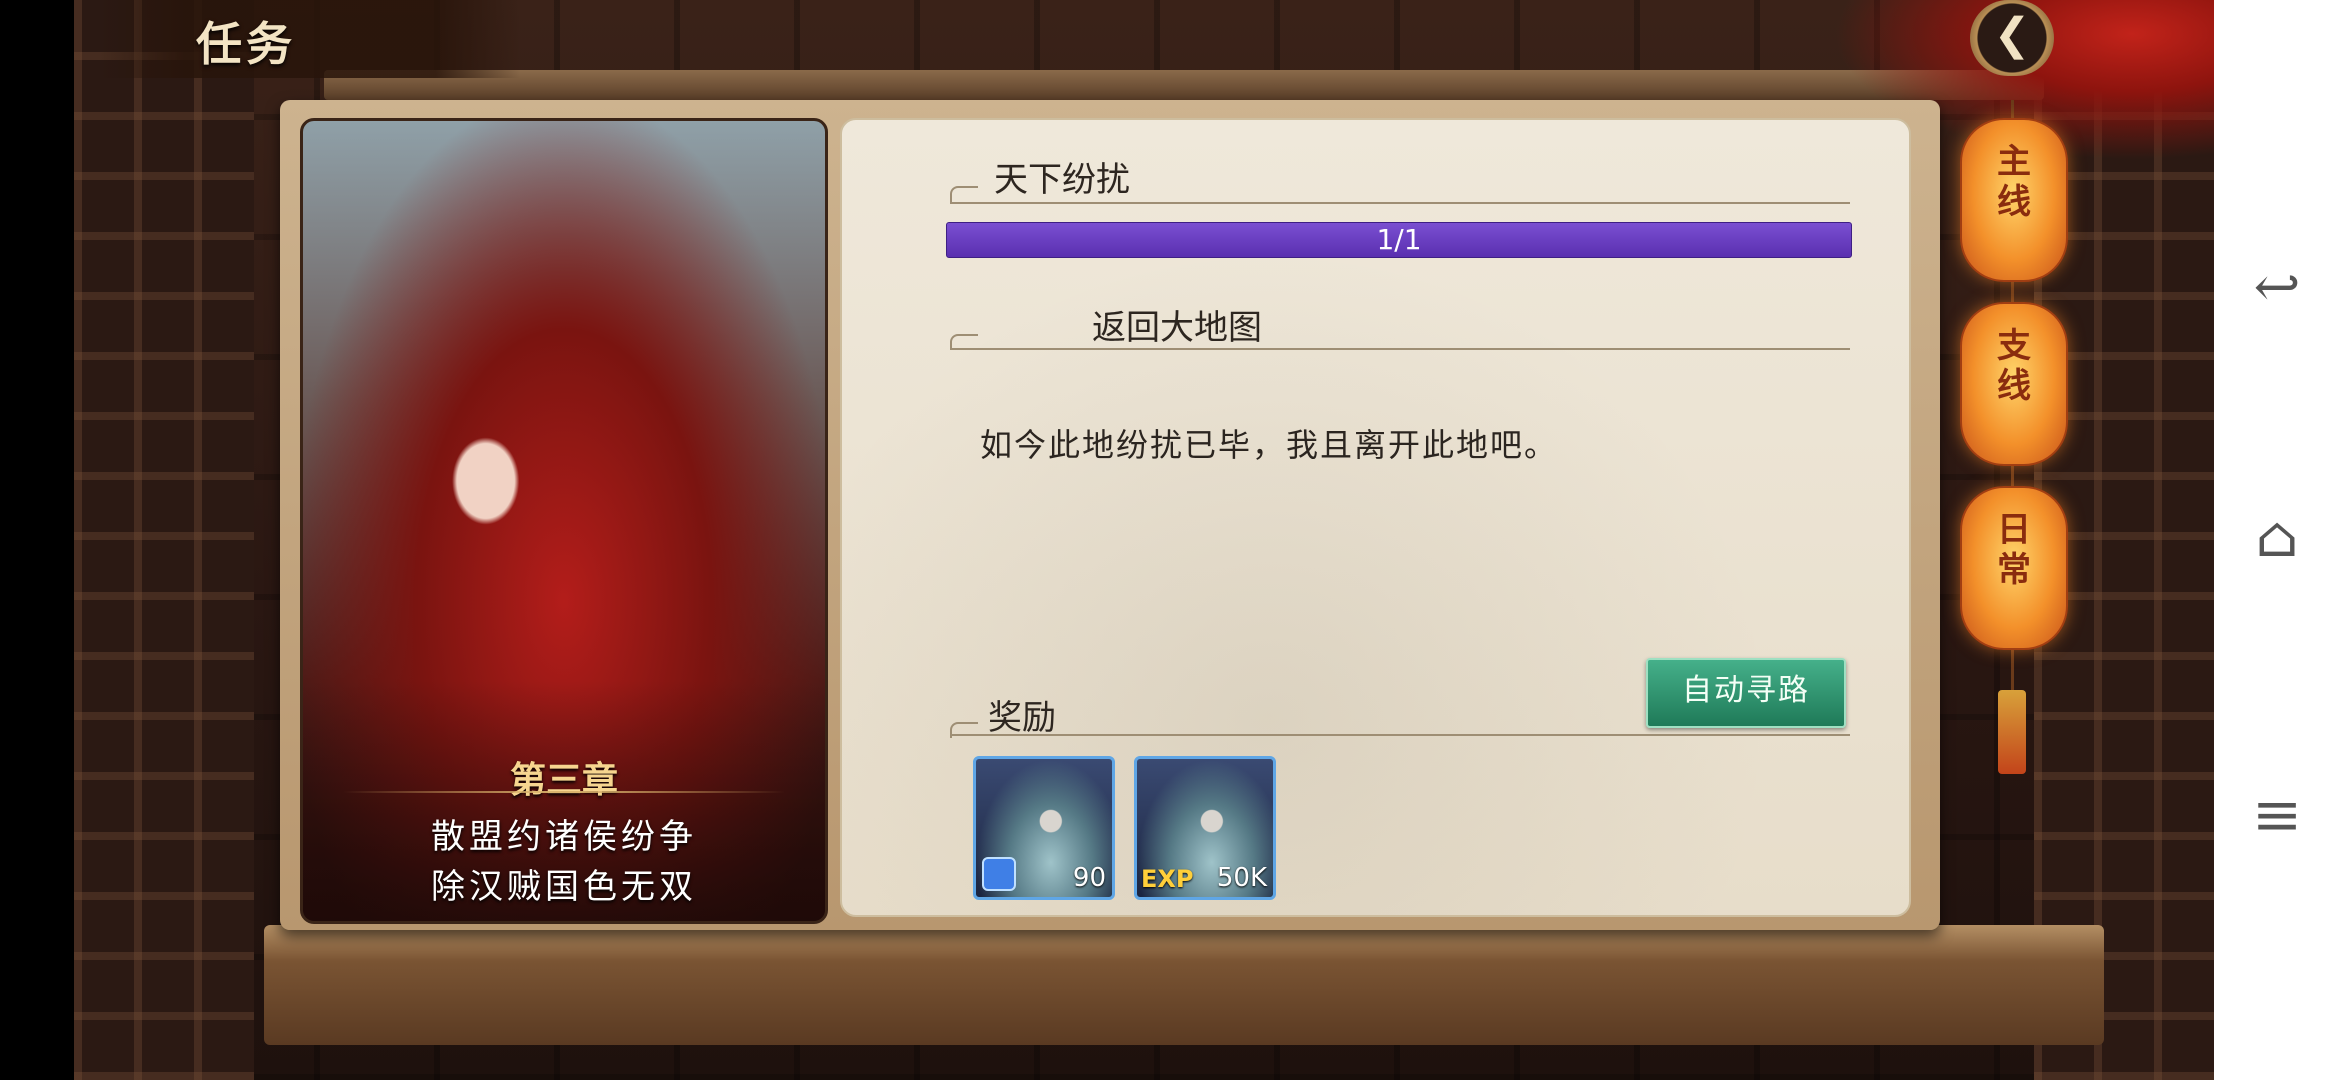 This screenshot has height=1080, width=2340. I want to click on system-home-icon: ⌂, so click(2277, 537).